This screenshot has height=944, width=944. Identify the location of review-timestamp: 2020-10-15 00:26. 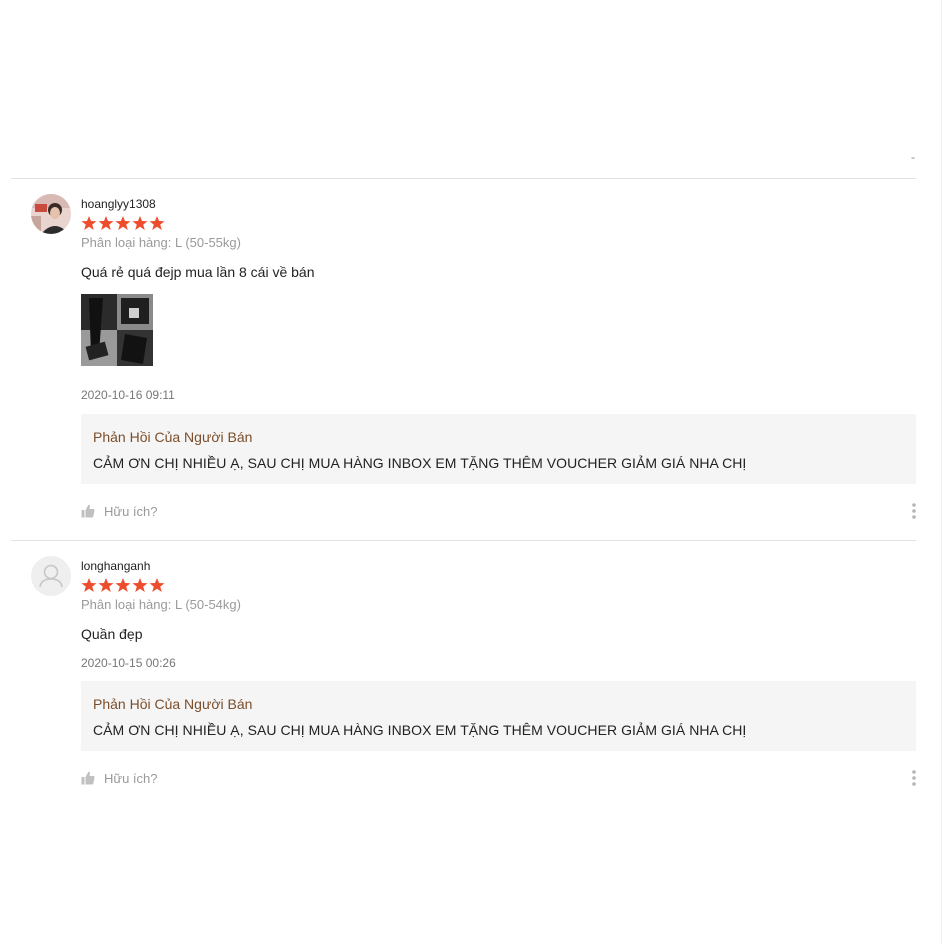
(128, 663).